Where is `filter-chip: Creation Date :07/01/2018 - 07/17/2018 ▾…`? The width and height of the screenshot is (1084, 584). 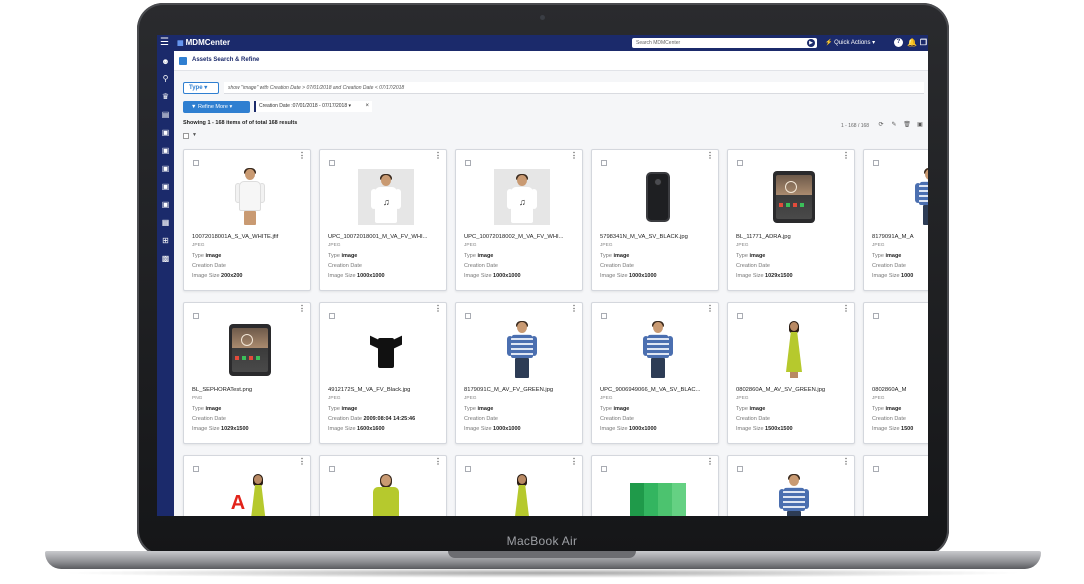
filter-chip: Creation Date :07/01/2018 - 07/17/2018 ▾… is located at coordinates (313, 106).